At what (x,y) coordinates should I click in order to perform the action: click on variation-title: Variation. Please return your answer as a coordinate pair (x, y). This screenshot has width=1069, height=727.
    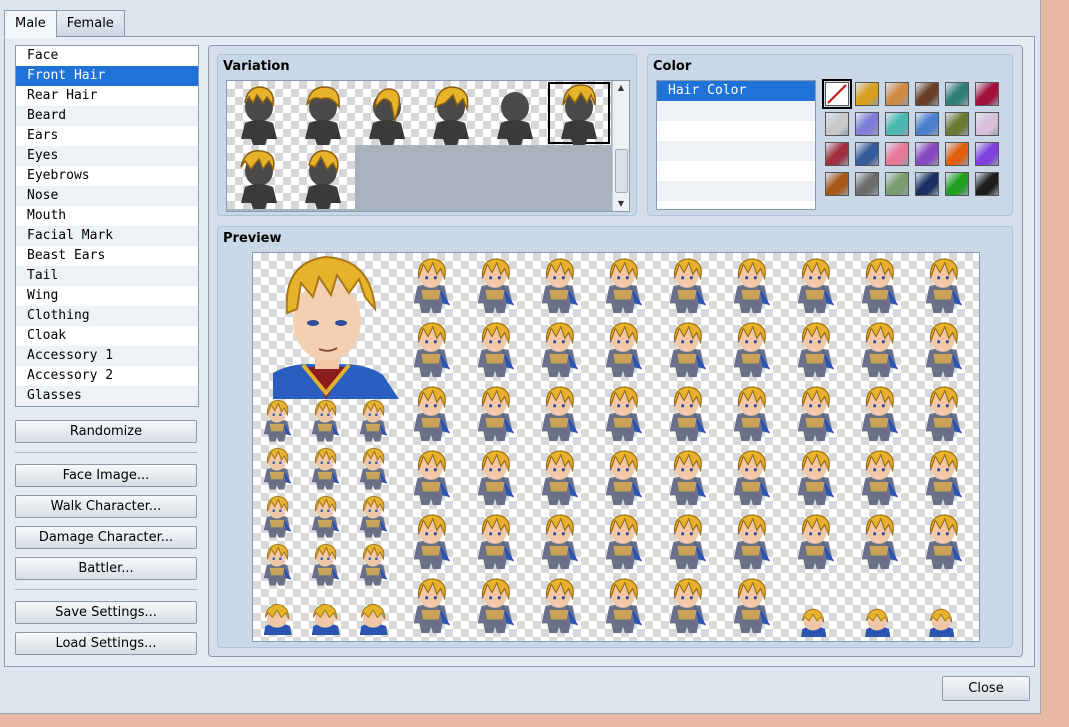
    Looking at the image, I should click on (256, 66).